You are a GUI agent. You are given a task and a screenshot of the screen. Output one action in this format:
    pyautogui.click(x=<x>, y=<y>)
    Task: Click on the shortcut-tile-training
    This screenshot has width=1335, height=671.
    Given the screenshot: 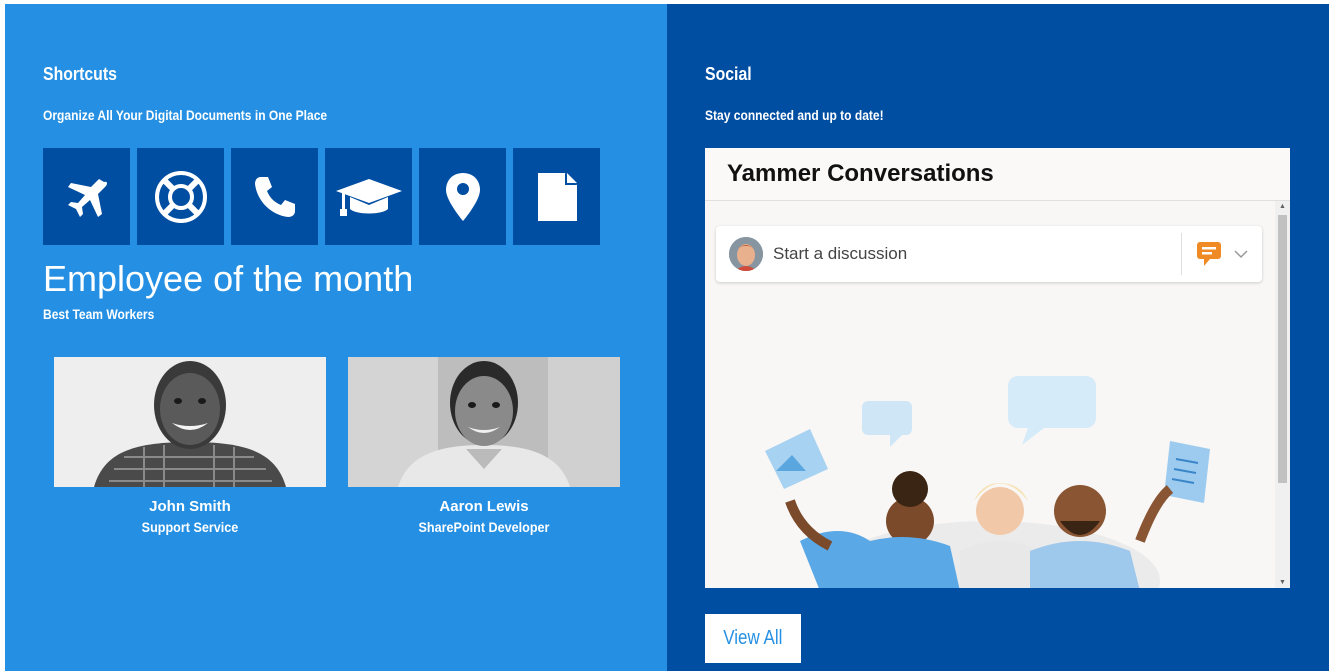 What is the action you would take?
    pyautogui.click(x=368, y=196)
    